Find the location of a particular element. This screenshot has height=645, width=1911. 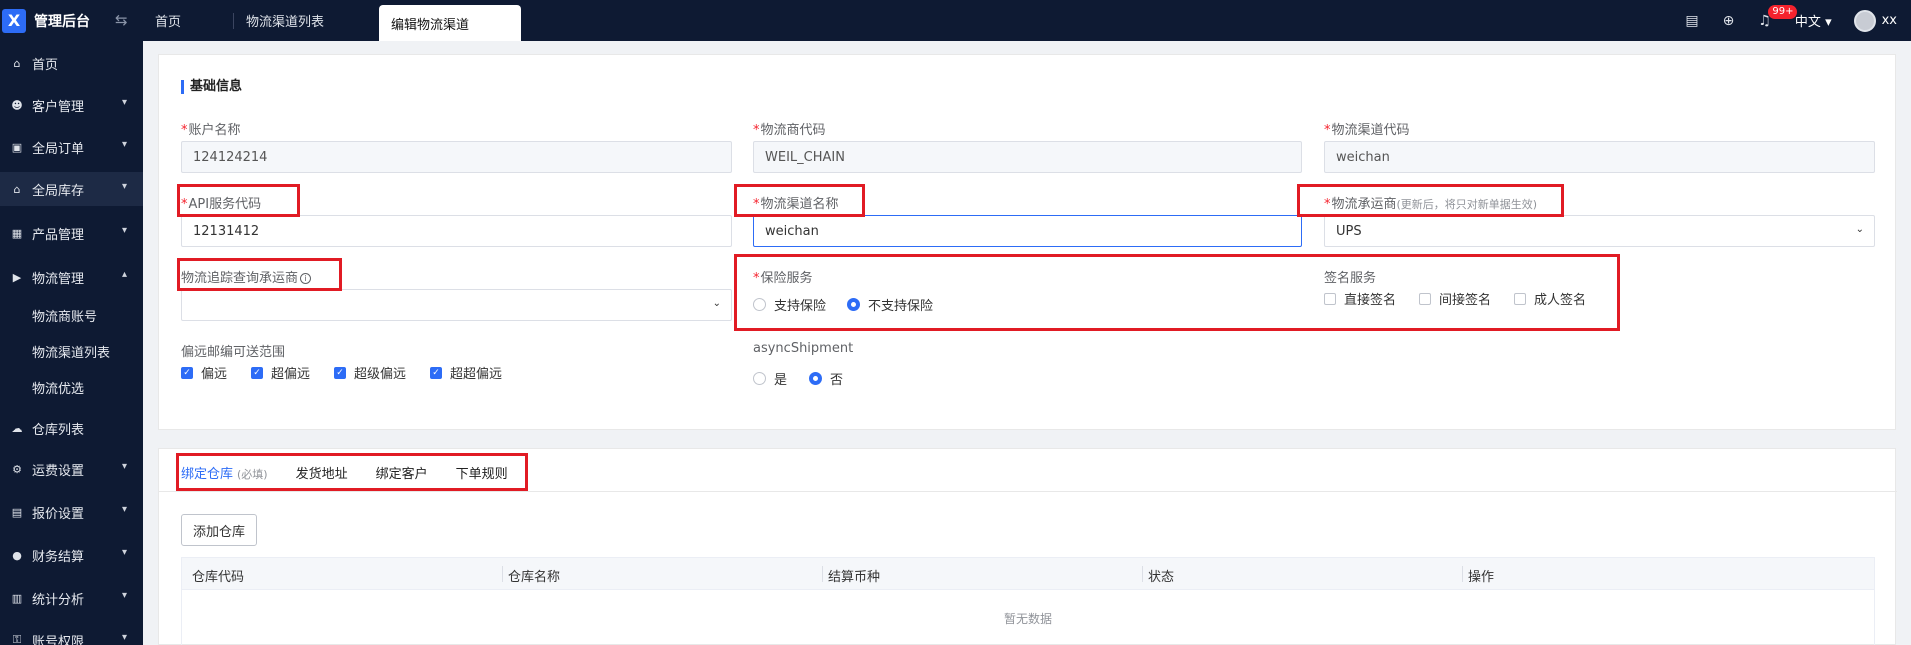

order-icon: ▣ is located at coordinates (17, 147).